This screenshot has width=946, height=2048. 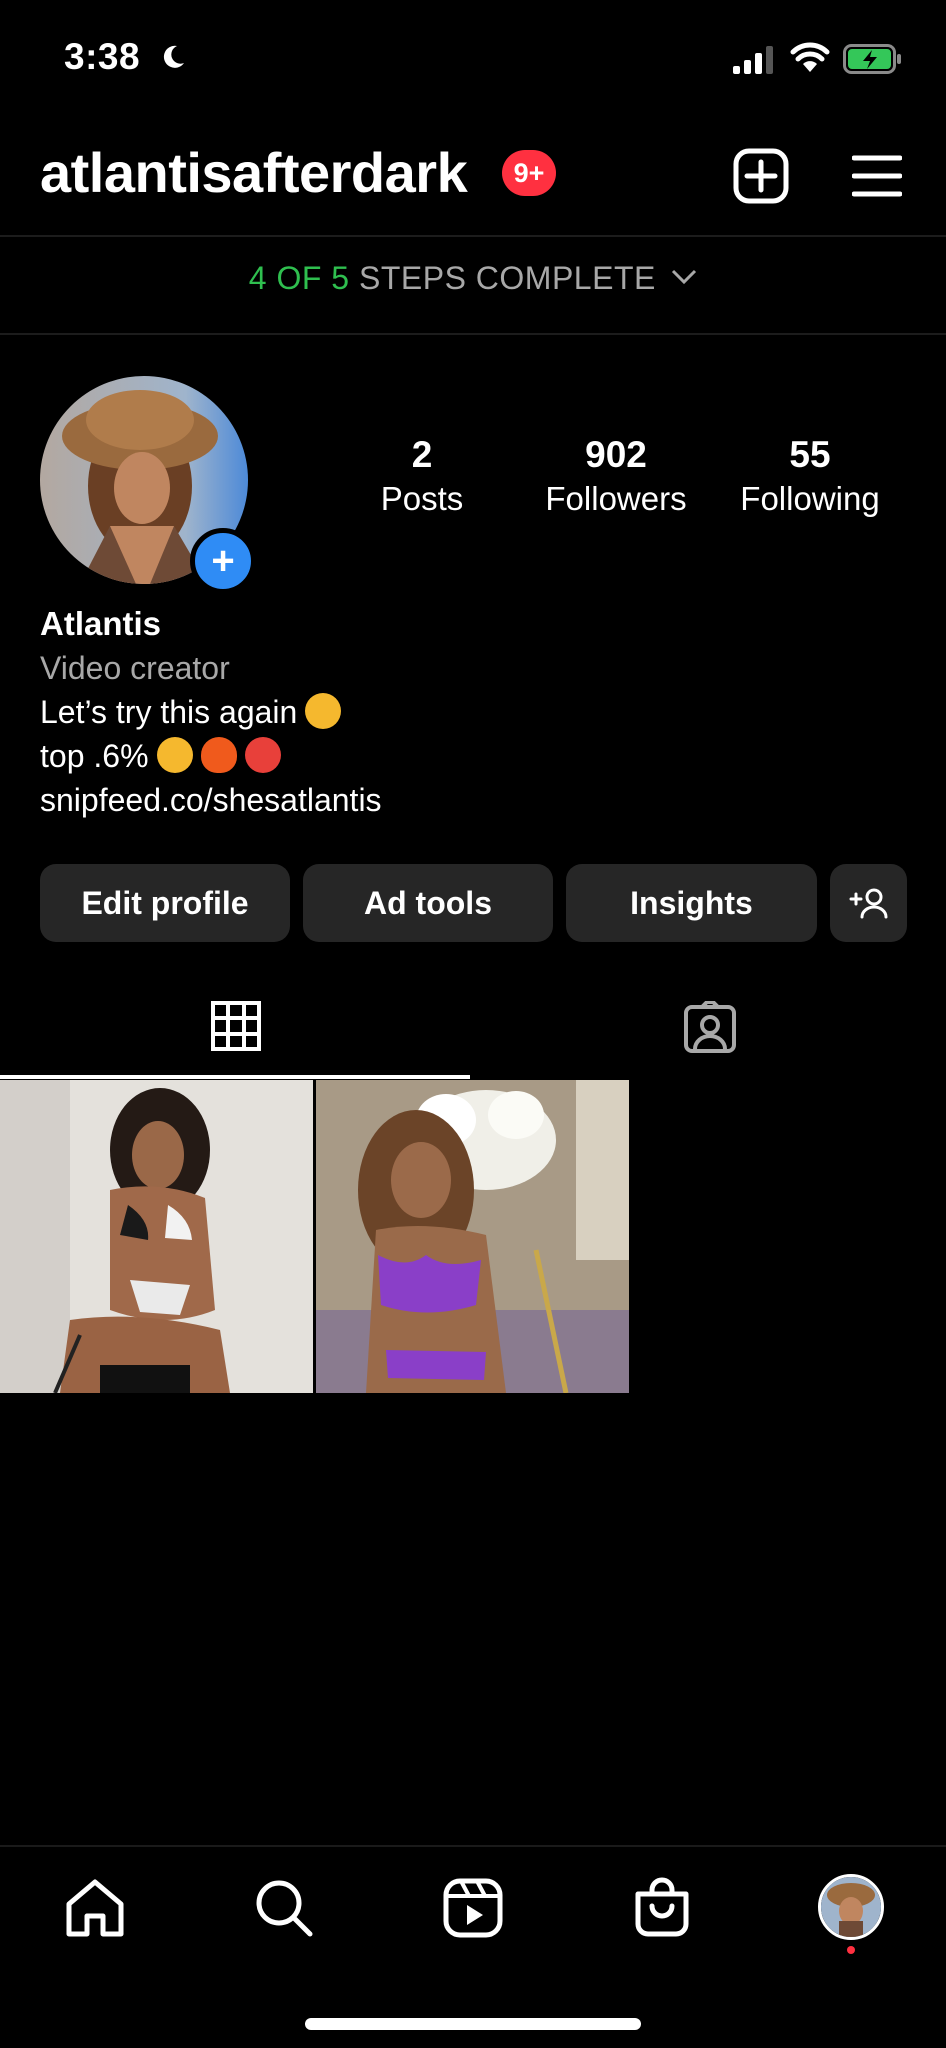 I want to click on bio-line-1-text: Let’s try this again, so click(x=169, y=712).